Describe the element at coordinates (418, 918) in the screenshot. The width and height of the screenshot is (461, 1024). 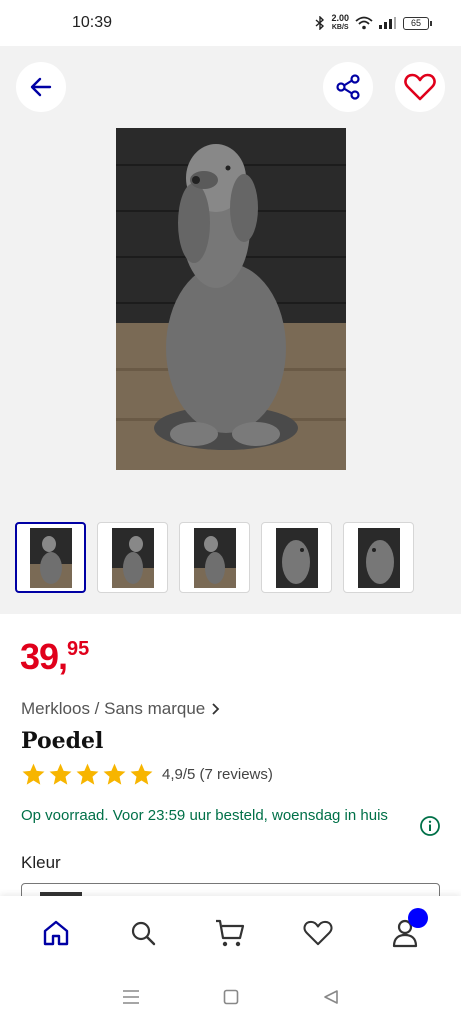
I see `notification-badge` at that location.